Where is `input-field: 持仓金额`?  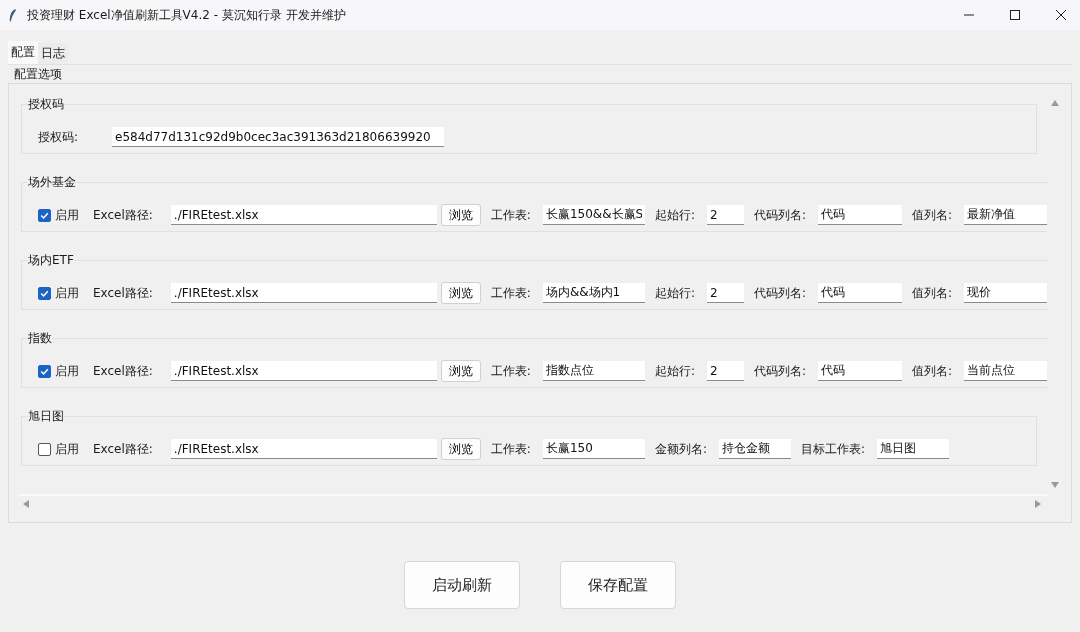
input-field: 持仓金额 is located at coordinates (754, 449).